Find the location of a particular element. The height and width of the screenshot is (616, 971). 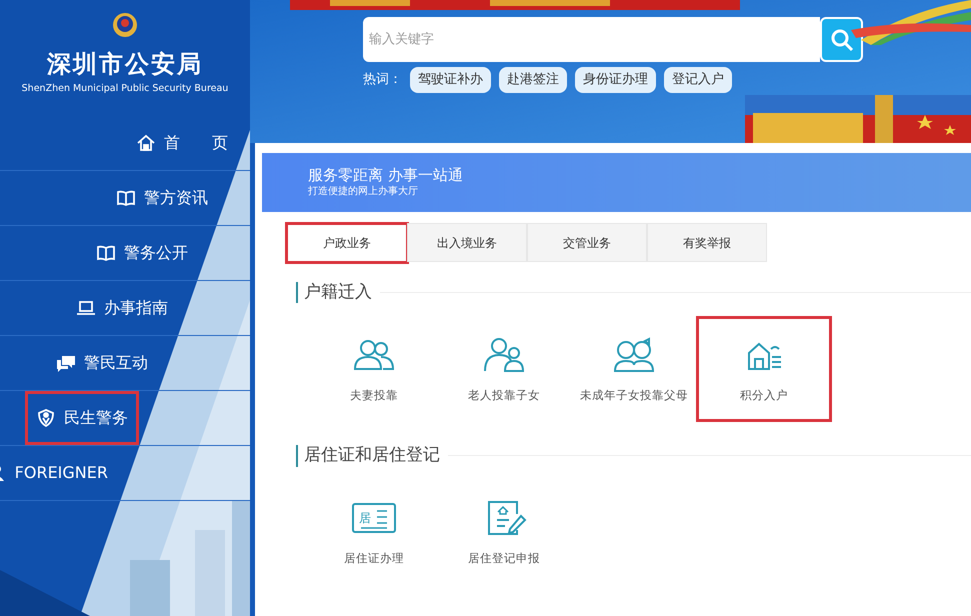

tab: 有奖举报 is located at coordinates (707, 242).